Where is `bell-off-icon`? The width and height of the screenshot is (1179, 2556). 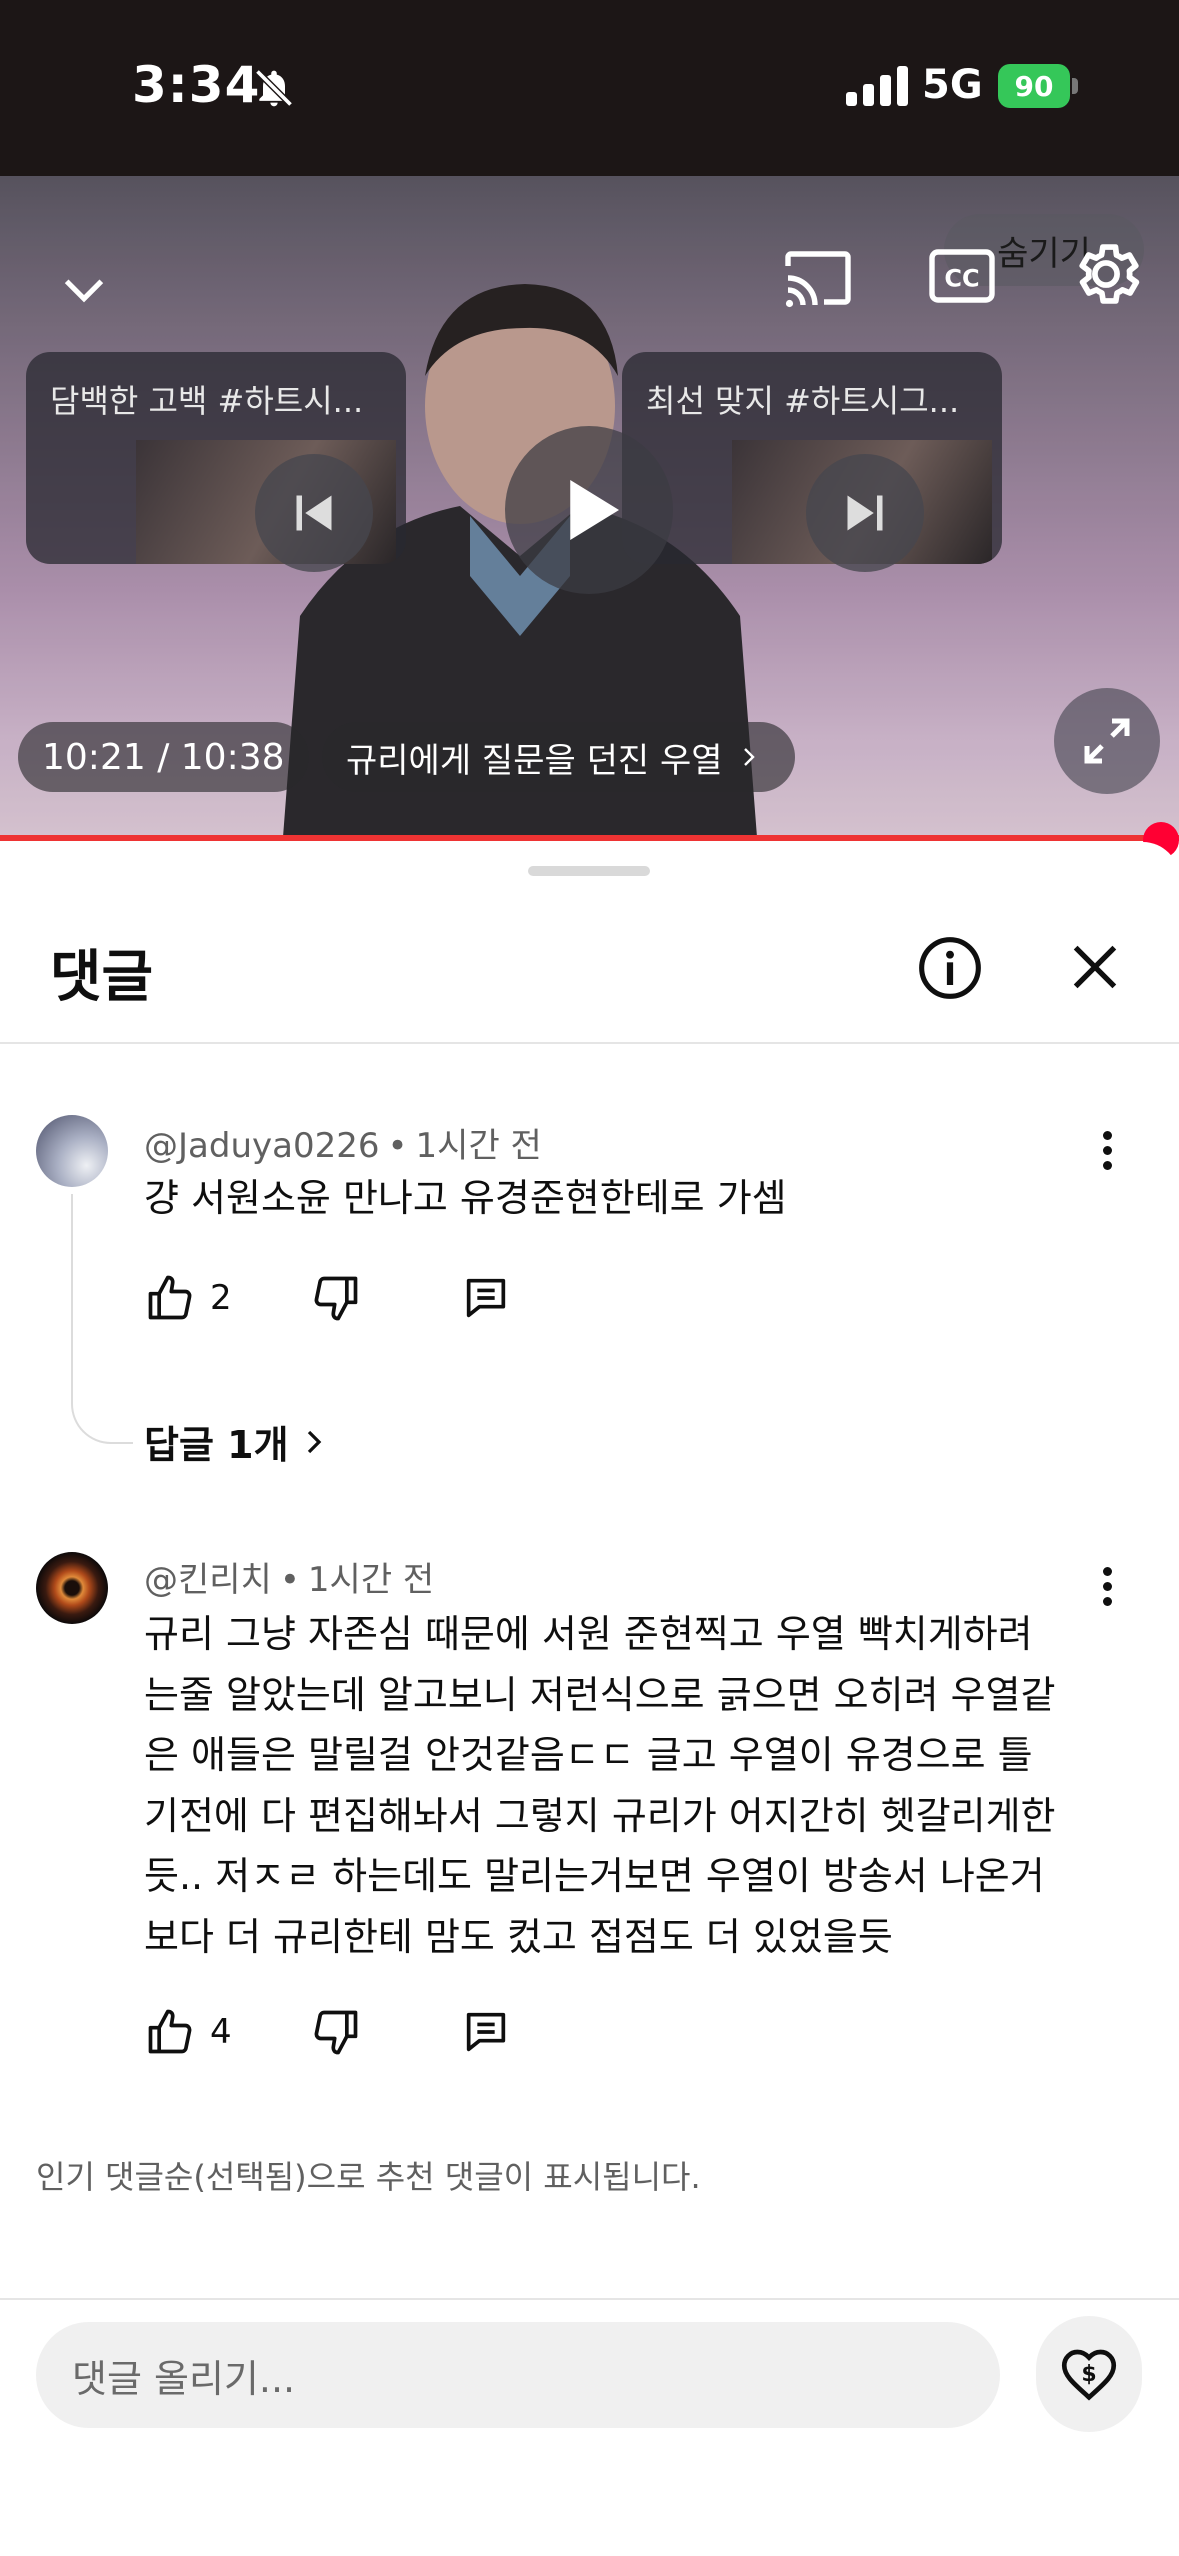 bell-off-icon is located at coordinates (274, 88).